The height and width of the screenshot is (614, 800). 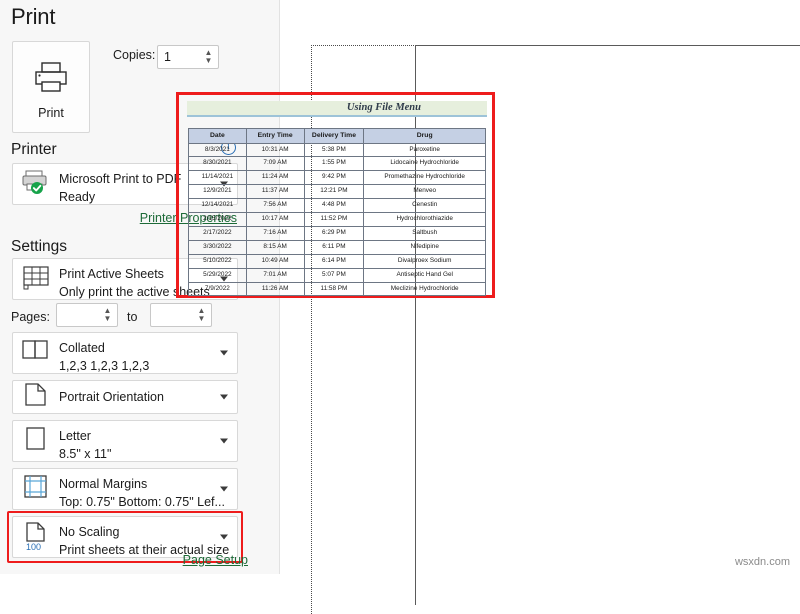 I want to click on table-cell-entry-time: 7:16 AM, so click(x=275, y=233).